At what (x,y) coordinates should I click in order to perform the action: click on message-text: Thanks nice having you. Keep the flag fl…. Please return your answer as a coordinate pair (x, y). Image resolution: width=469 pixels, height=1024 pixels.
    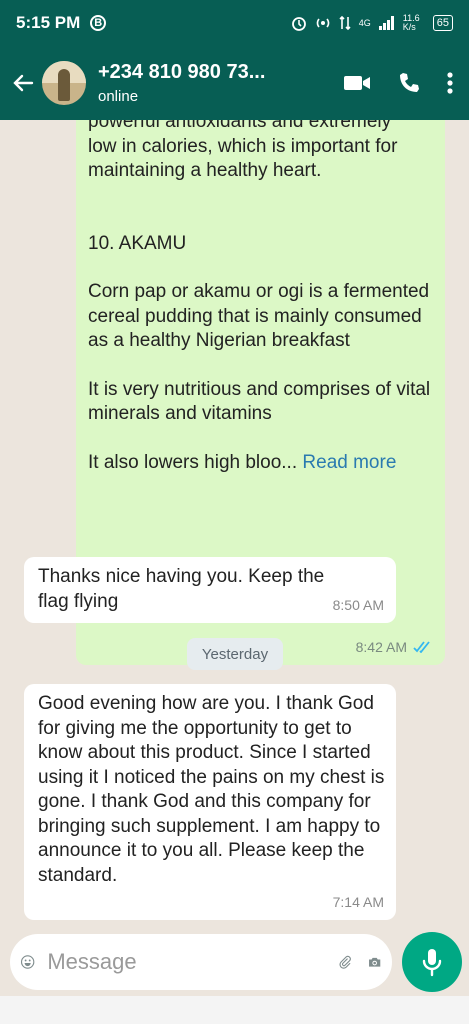
    Looking at the image, I should click on (181, 589).